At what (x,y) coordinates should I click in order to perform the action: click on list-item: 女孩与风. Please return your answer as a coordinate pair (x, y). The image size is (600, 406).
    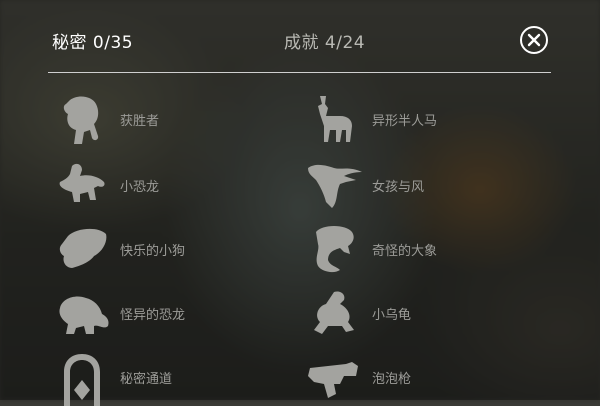
    Looking at the image, I should click on (416, 186).